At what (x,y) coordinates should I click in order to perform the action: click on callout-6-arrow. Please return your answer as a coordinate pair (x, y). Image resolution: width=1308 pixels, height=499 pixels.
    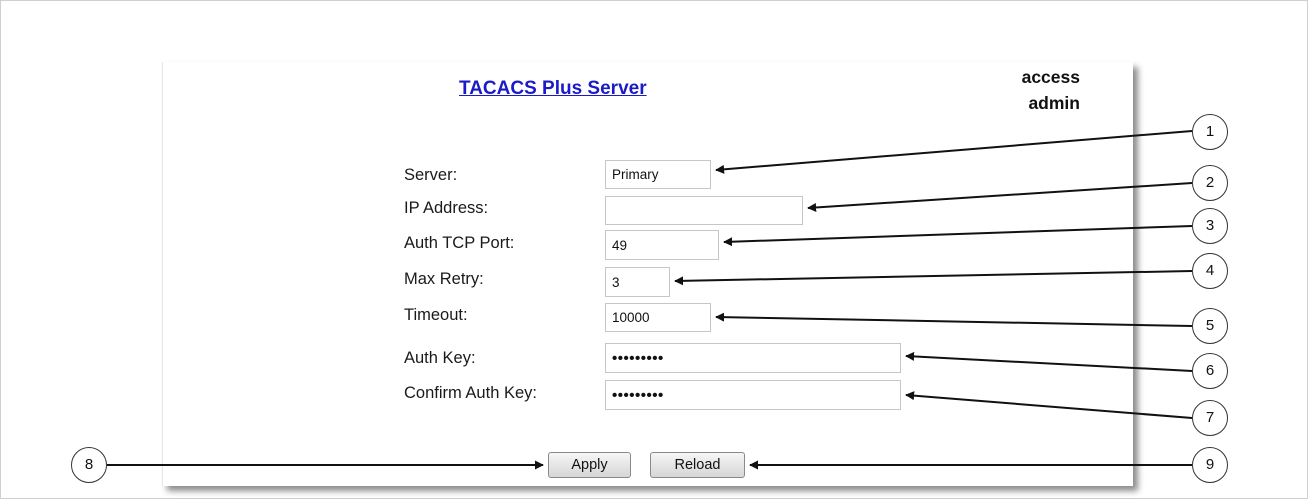
    Looking at the image, I should click on (1049, 361).